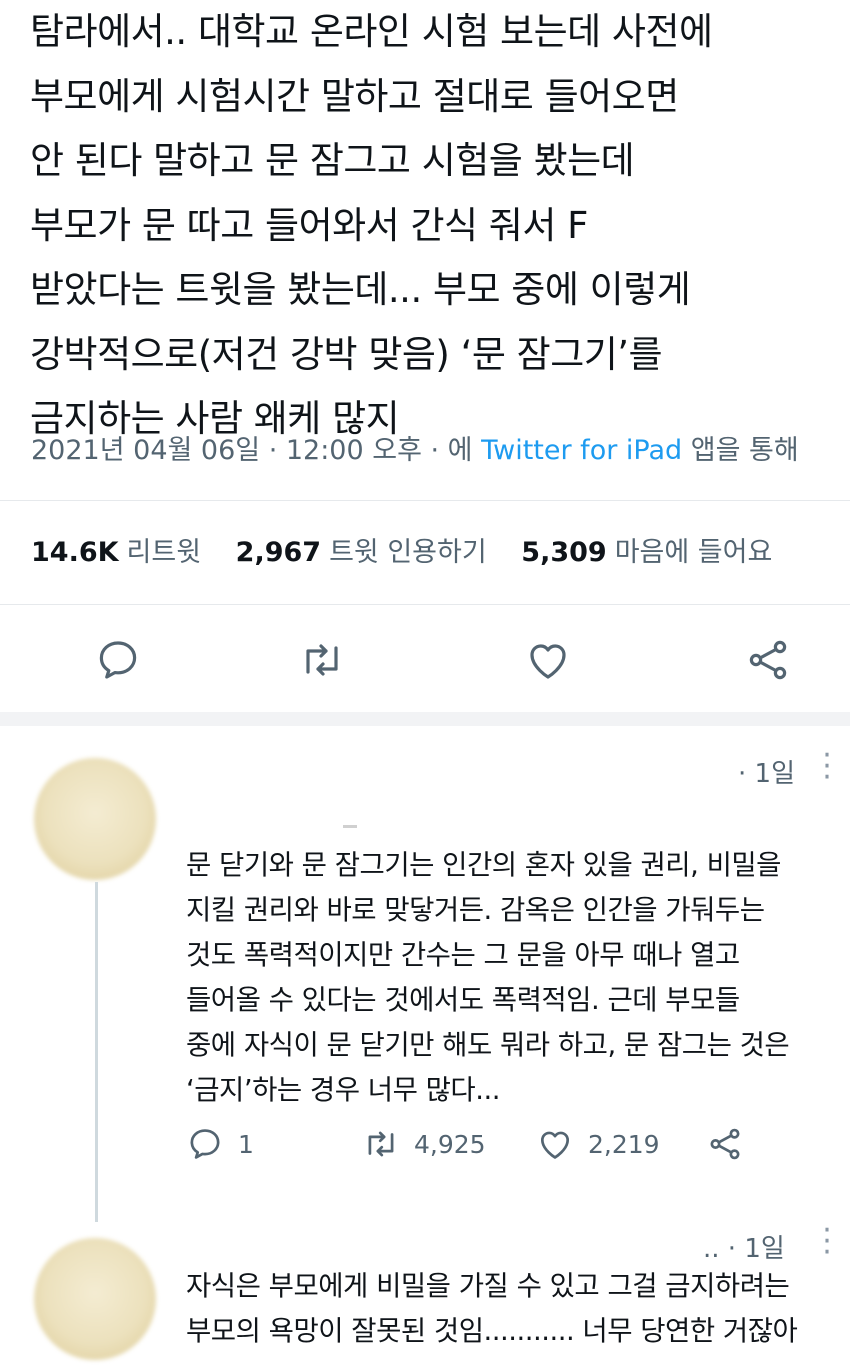  What do you see at coordinates (96, 1052) in the screenshot?
I see `thread-line` at bounding box center [96, 1052].